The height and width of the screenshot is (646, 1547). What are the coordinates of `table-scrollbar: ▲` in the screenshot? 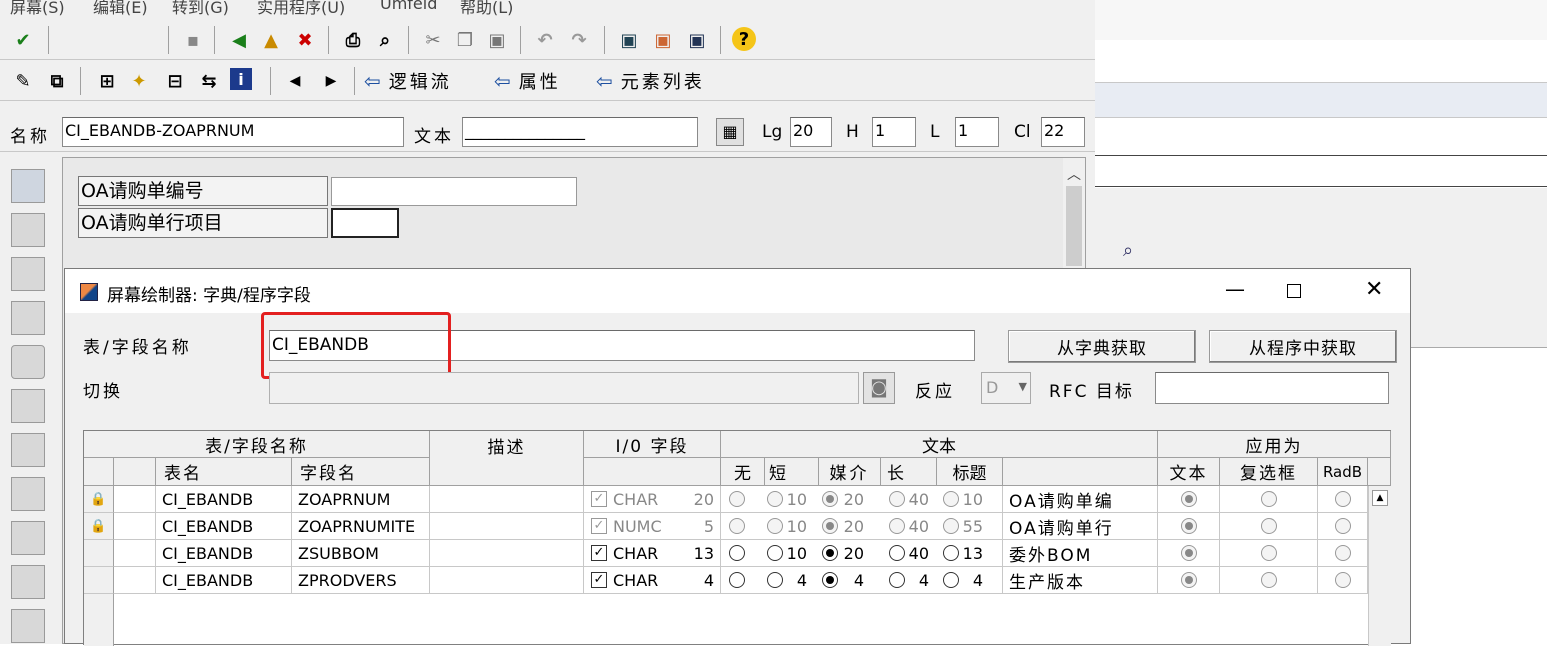 It's located at (1379, 566).